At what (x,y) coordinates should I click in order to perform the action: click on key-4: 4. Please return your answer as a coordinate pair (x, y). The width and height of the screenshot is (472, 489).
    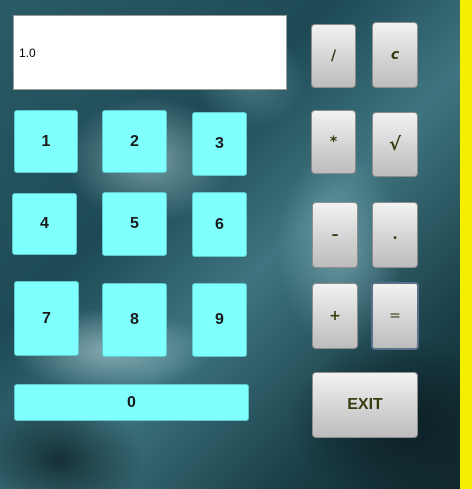
    Looking at the image, I should click on (44, 224).